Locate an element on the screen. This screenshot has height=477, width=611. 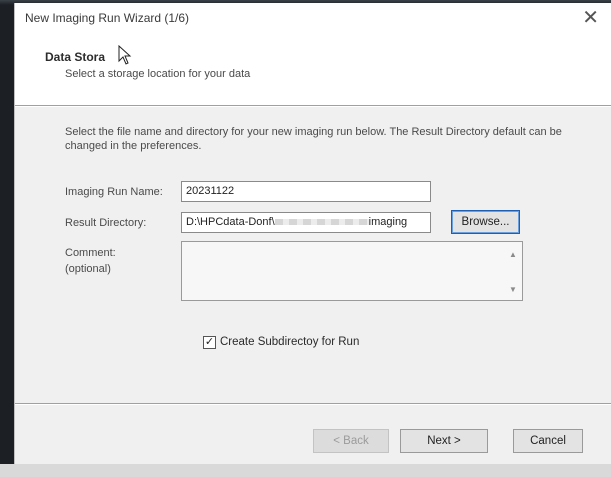
page-subtitle: Select a storage location for your data is located at coordinates (158, 74).